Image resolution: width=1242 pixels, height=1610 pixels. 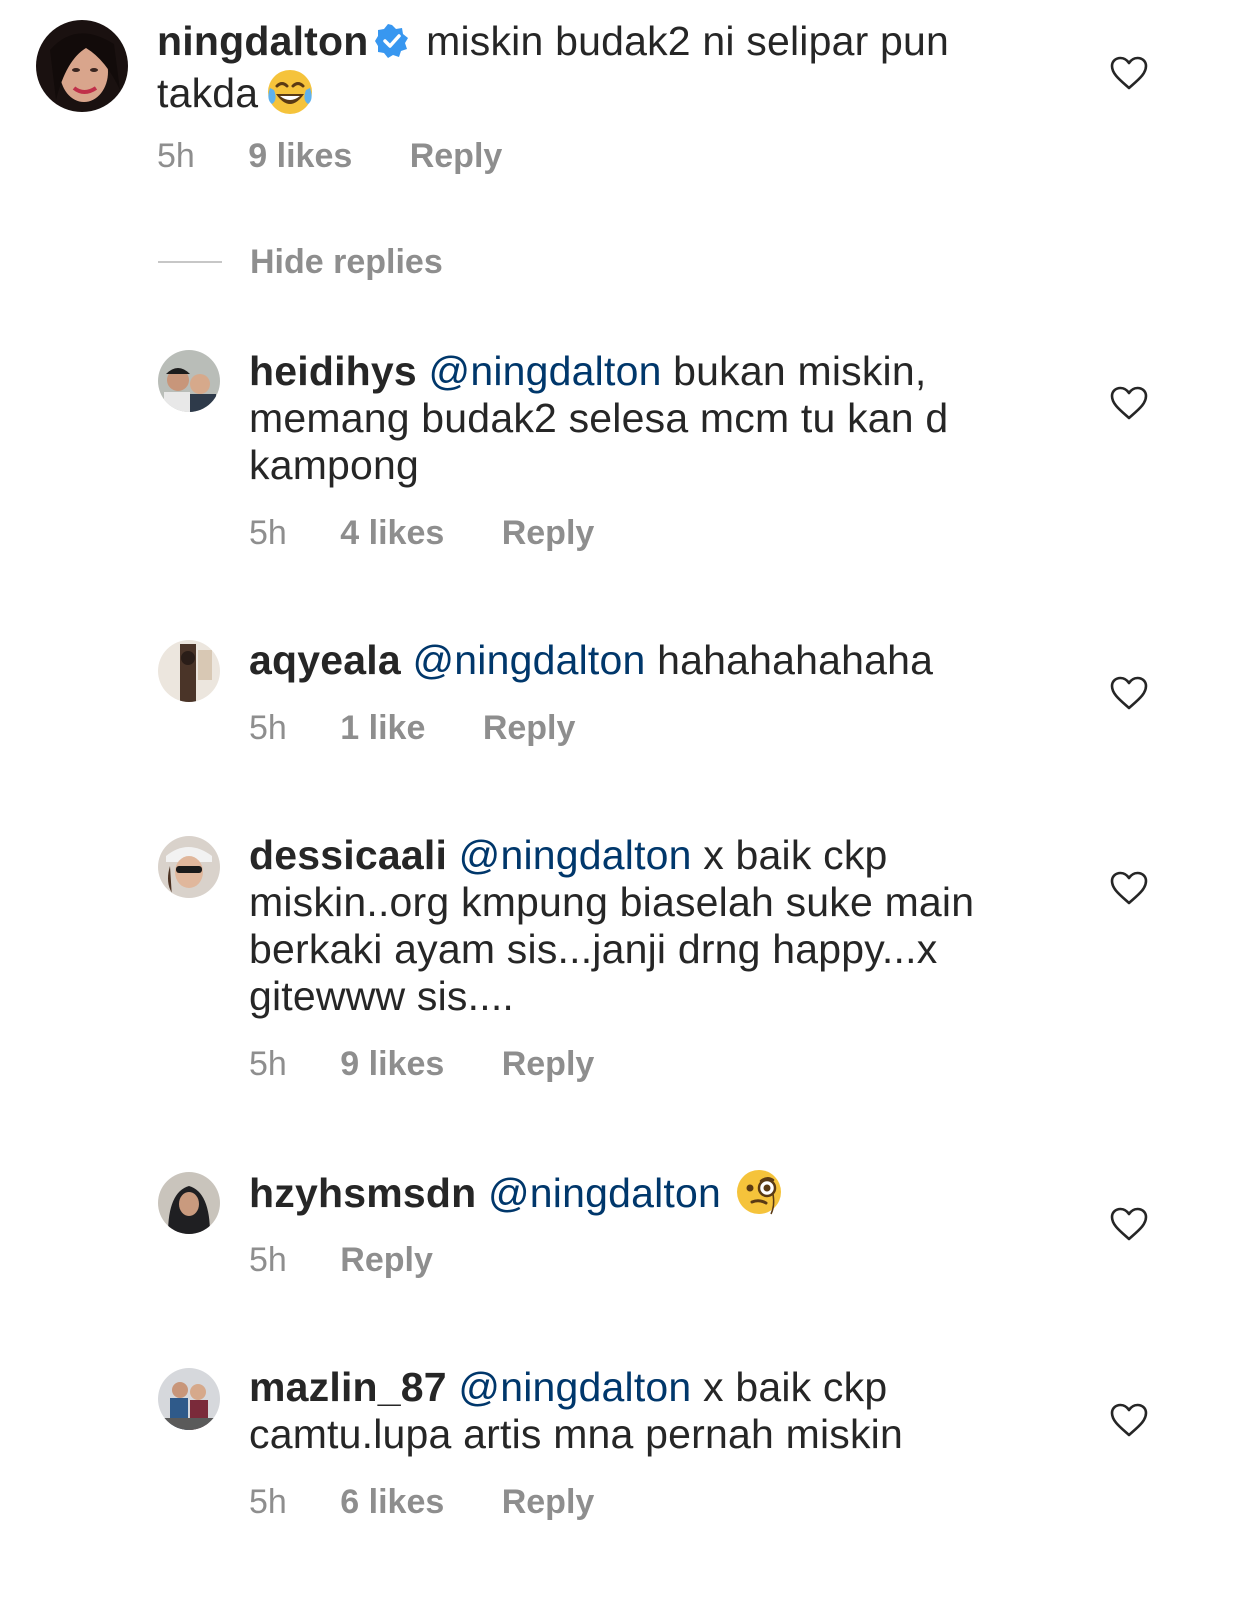 I want to click on avatar-ningdalton, so click(x=82, y=66).